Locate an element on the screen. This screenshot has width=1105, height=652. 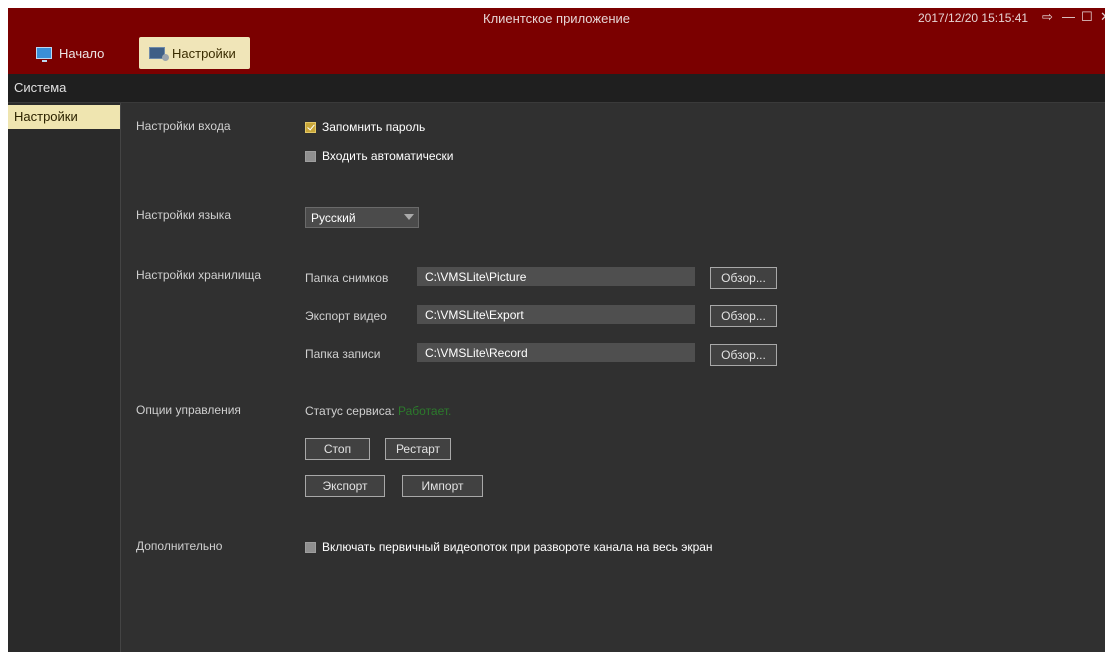
restart-button: Рестарт is located at coordinates (418, 449).